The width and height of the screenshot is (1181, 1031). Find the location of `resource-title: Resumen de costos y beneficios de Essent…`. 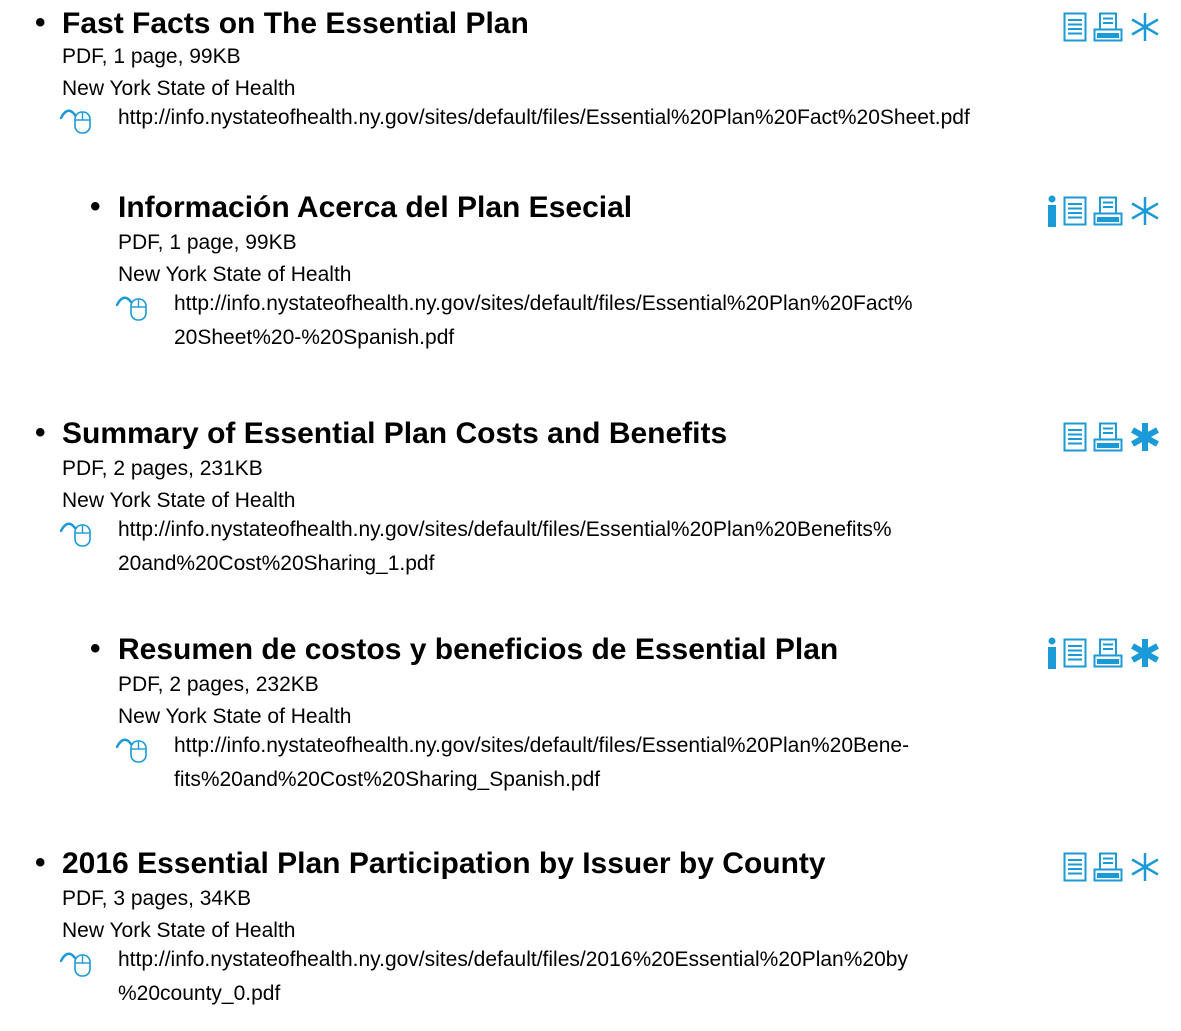

resource-title: Resumen de costos y beneficios de Essent… is located at coordinates (478, 650).